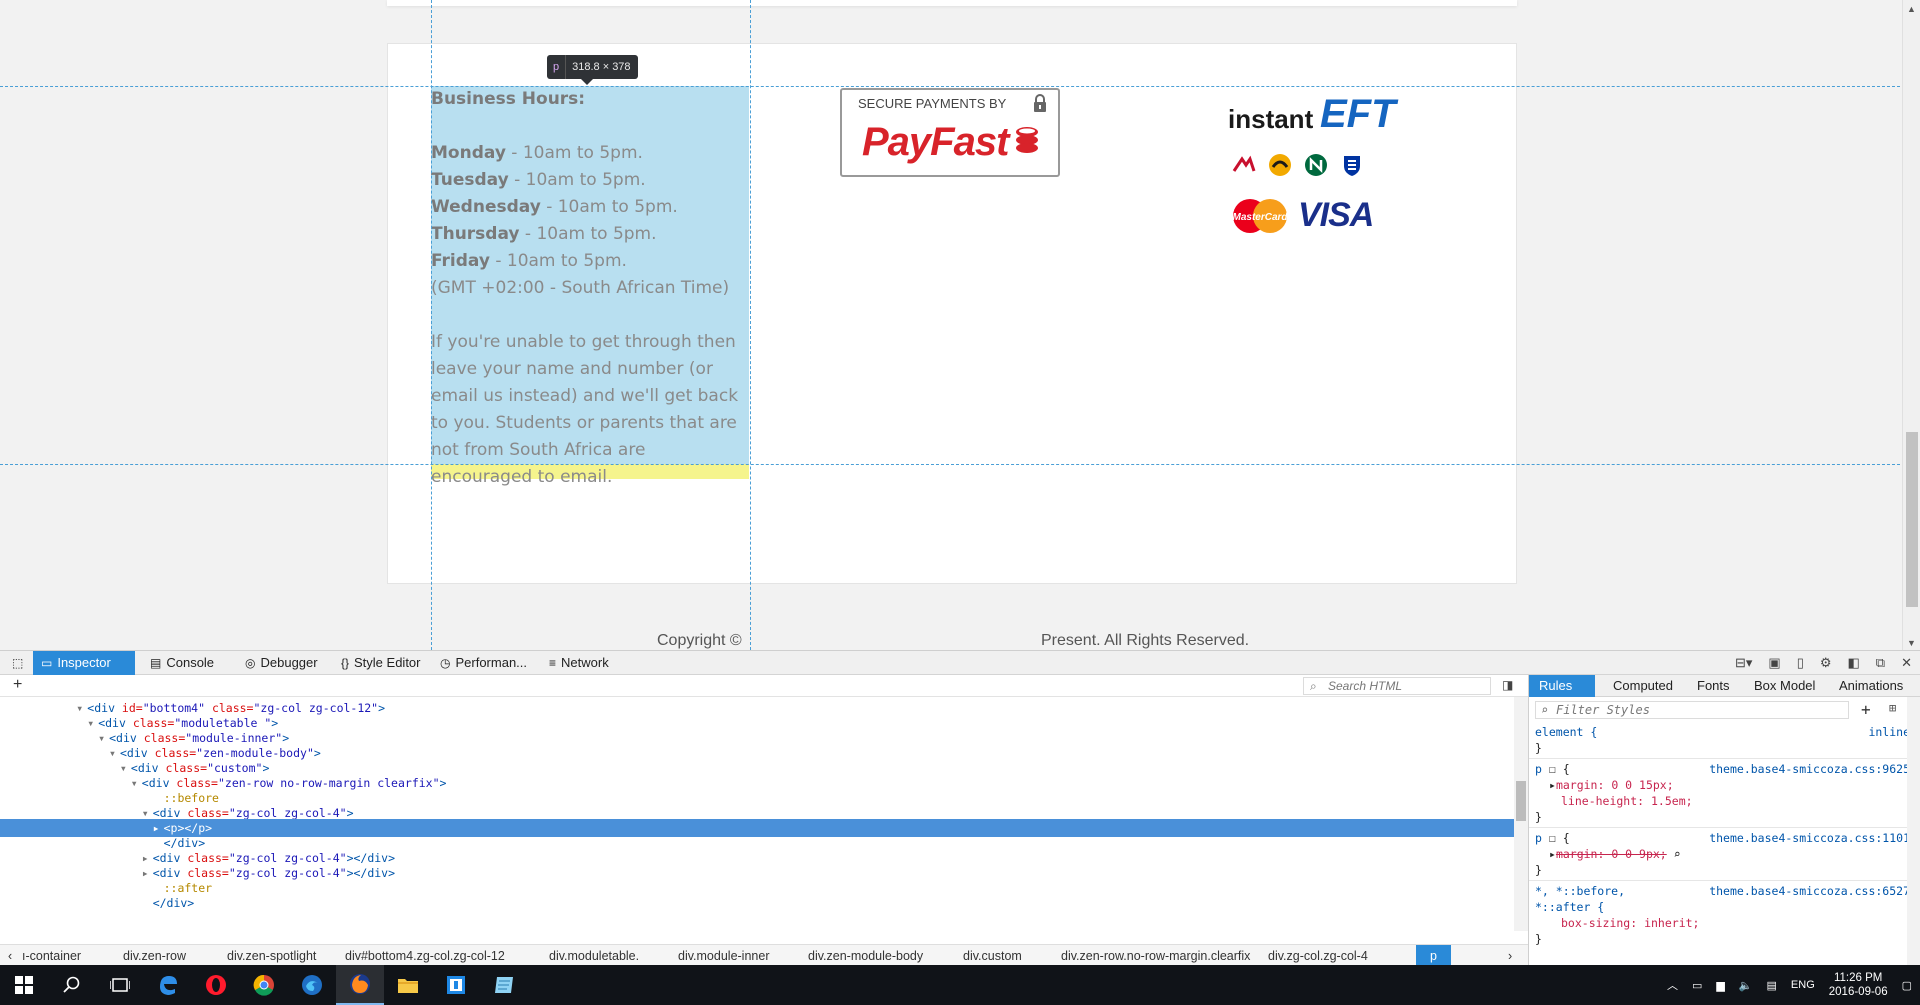  Describe the element at coordinates (51, 956) in the screenshot. I see `breadcrumb-item: ı-container` at that location.